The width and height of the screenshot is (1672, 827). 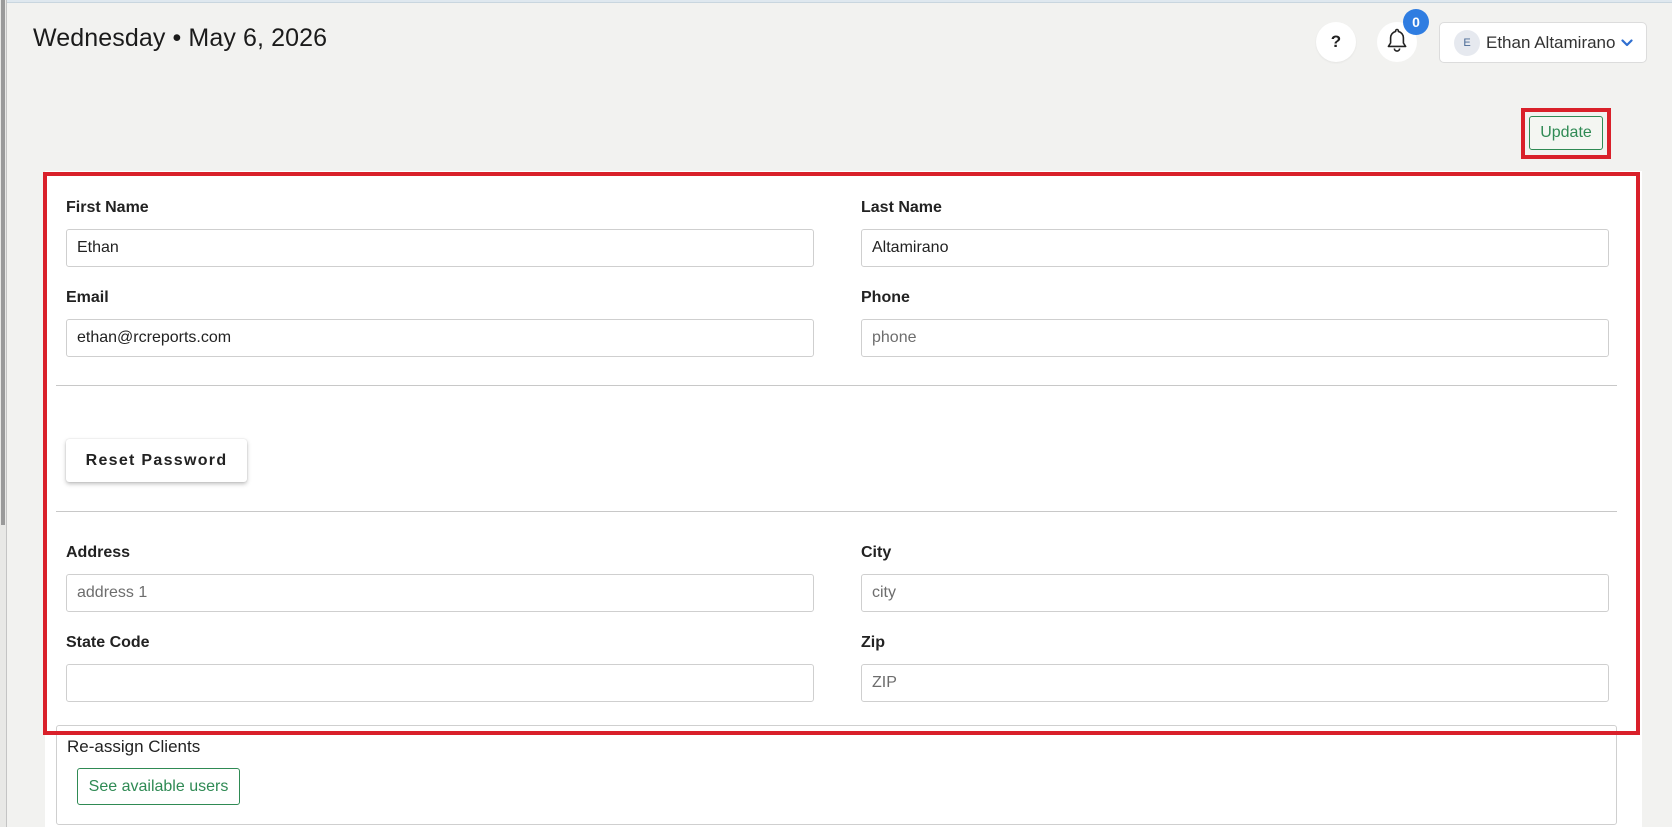 I want to click on first-name-label: First Name, so click(x=107, y=207).